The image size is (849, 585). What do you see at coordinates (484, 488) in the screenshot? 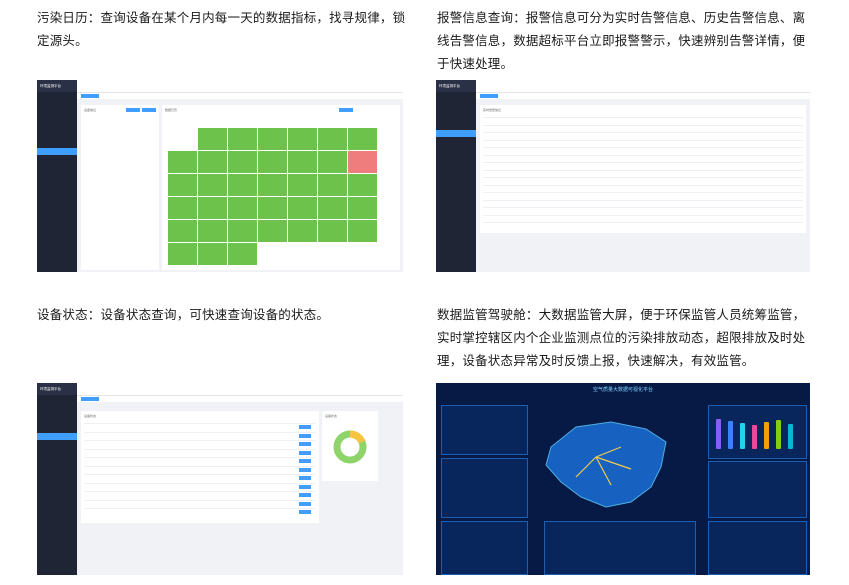
I see `left-panel-middle` at bounding box center [484, 488].